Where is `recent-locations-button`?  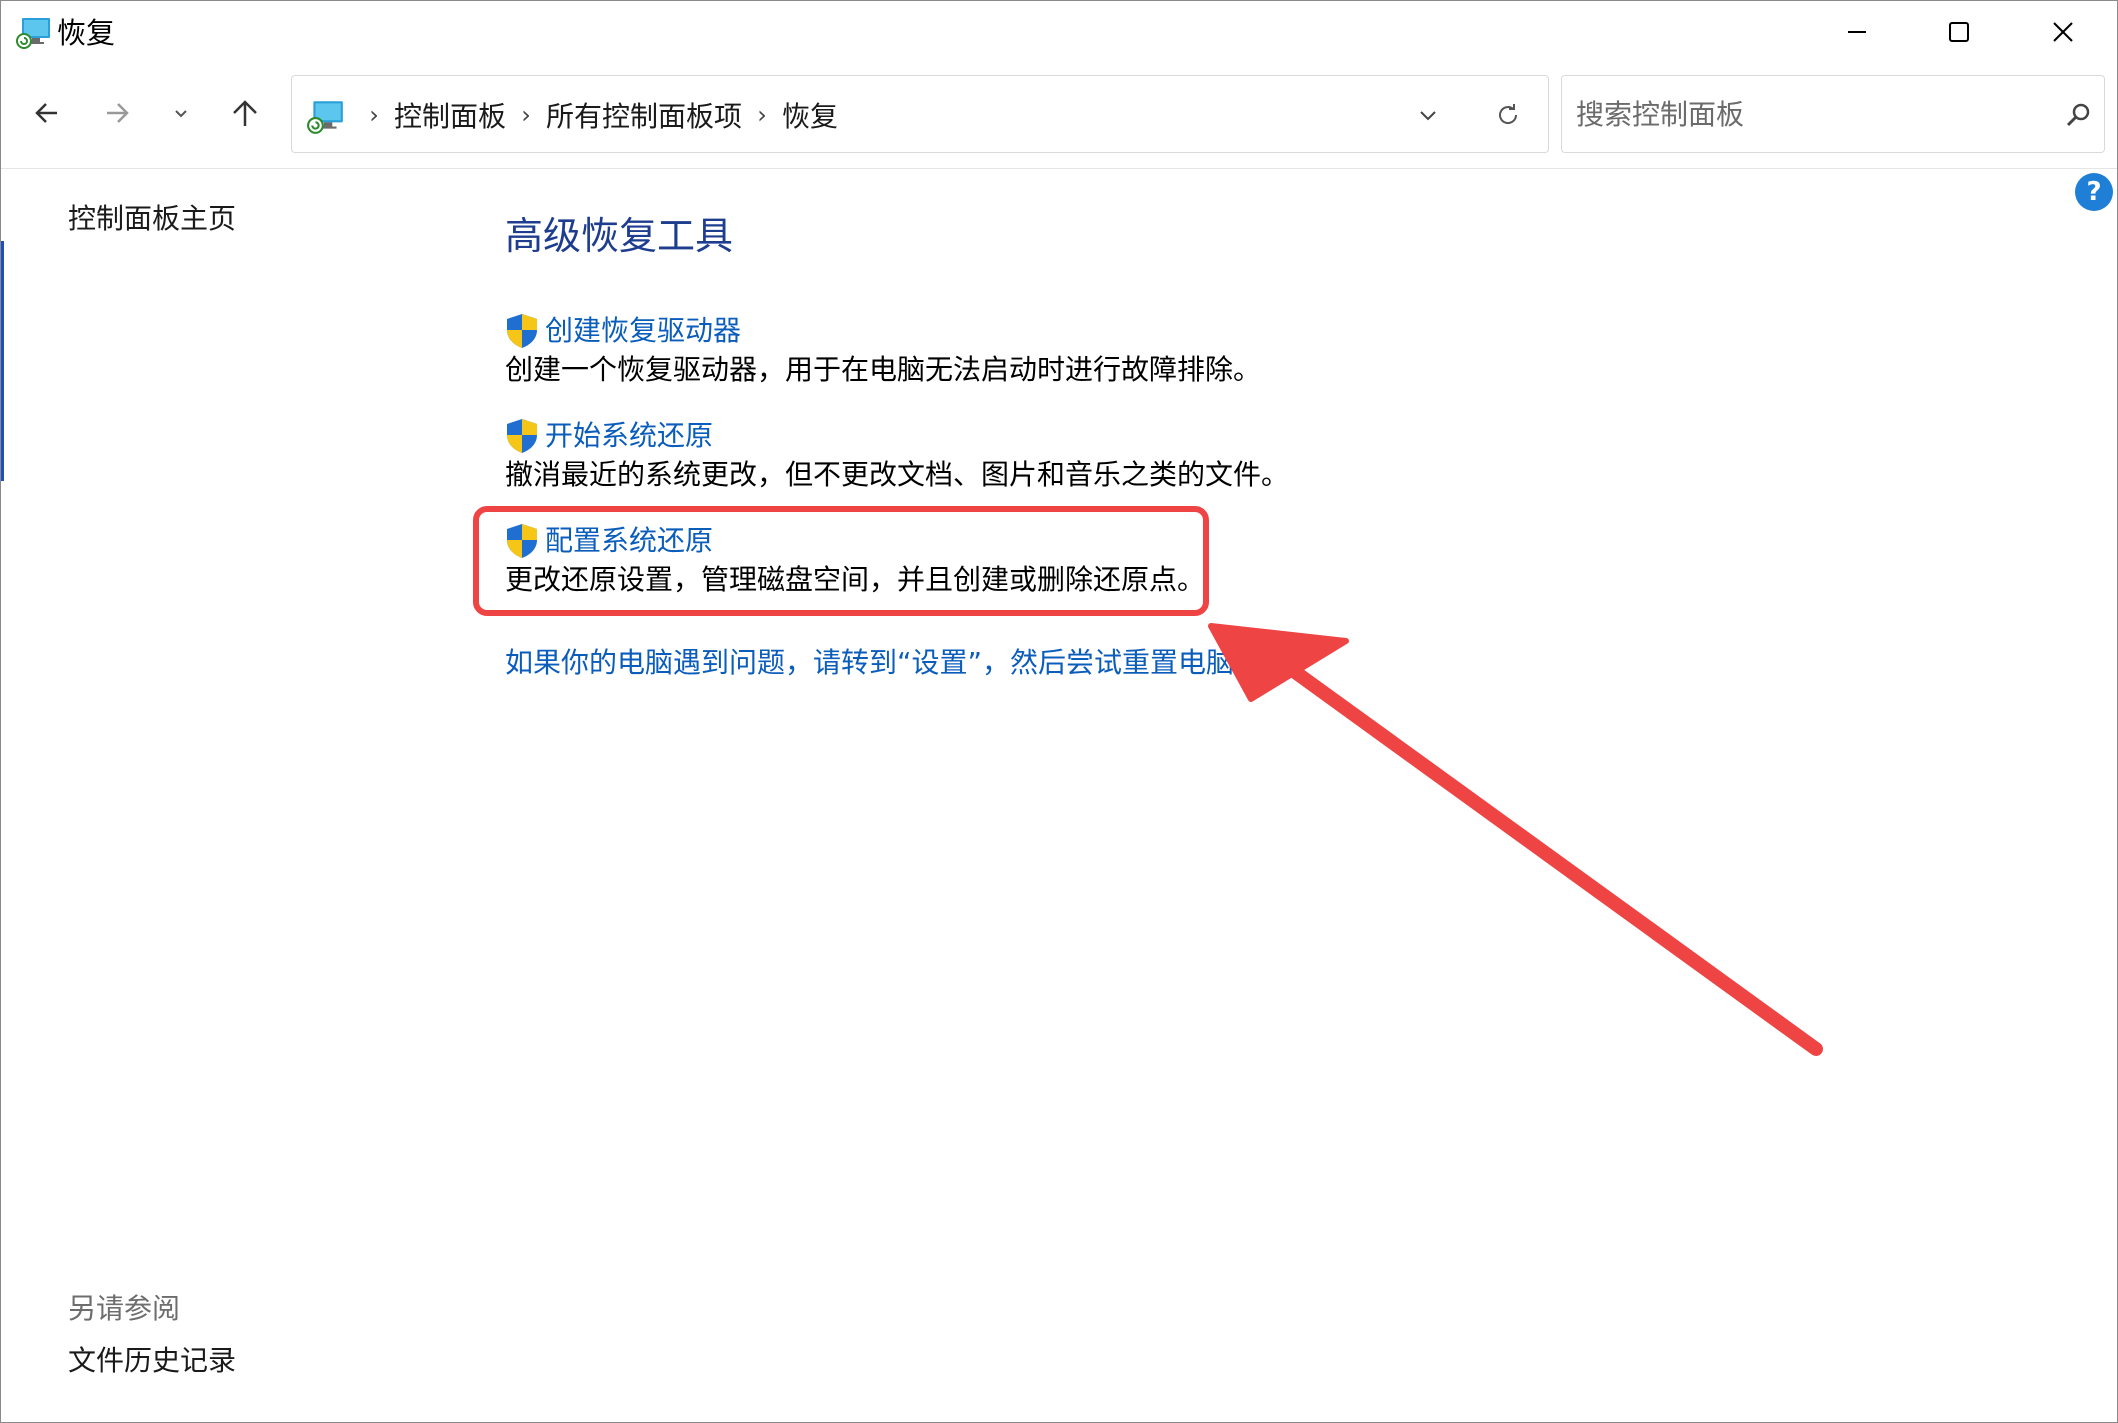 recent-locations-button is located at coordinates (181, 113).